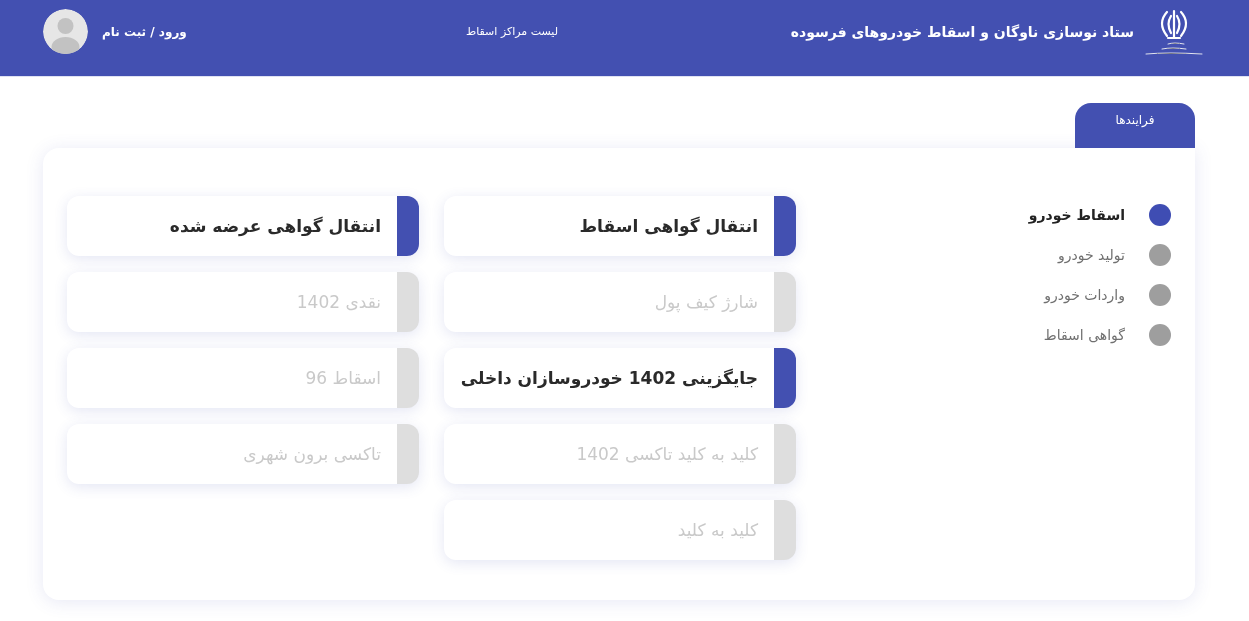 This screenshot has width=1249, height=621. Describe the element at coordinates (243, 226) in the screenshot. I see `service-button: انتقال گواهی عرضه شده` at that location.